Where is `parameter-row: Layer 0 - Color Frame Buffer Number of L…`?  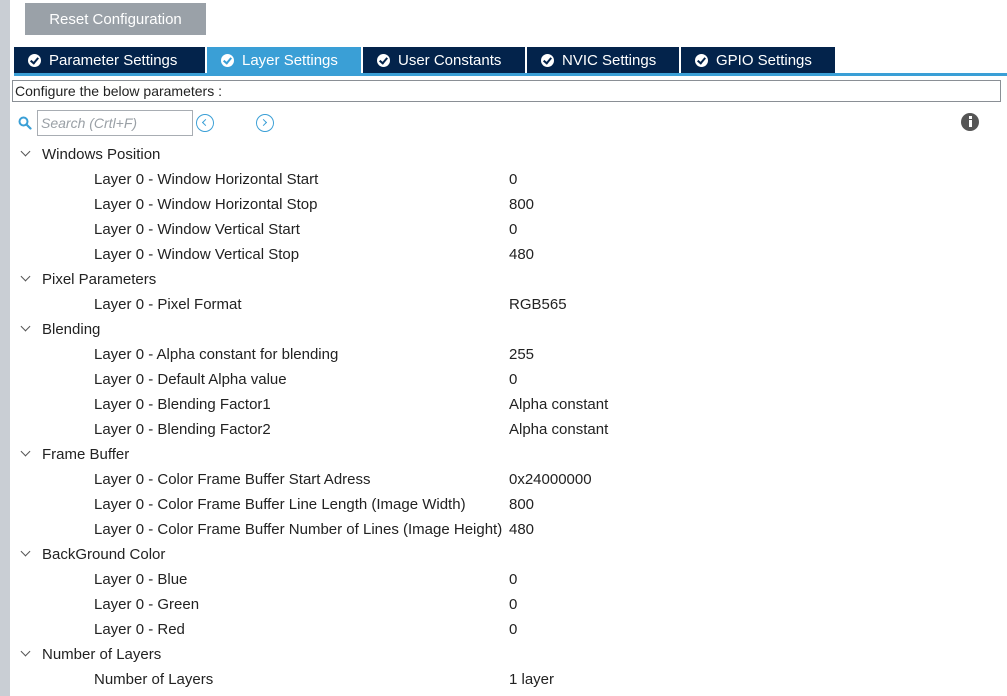
parameter-row: Layer 0 - Color Frame Buffer Number of L… is located at coordinates (512, 529).